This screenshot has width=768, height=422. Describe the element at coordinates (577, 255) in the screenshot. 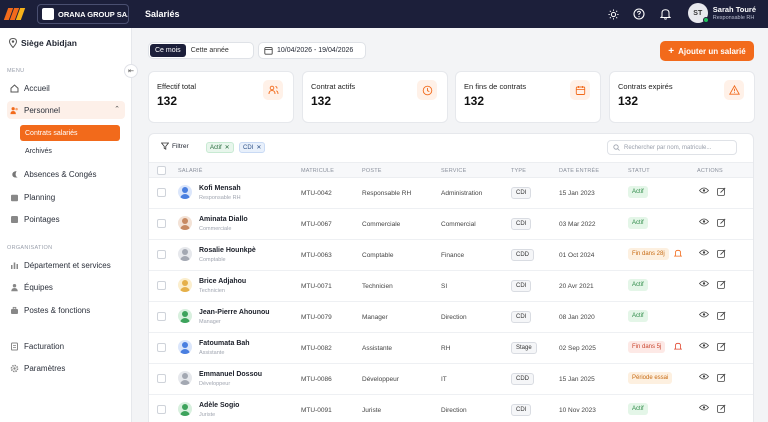

I see `date-cell: 01 Oct 2024` at that location.